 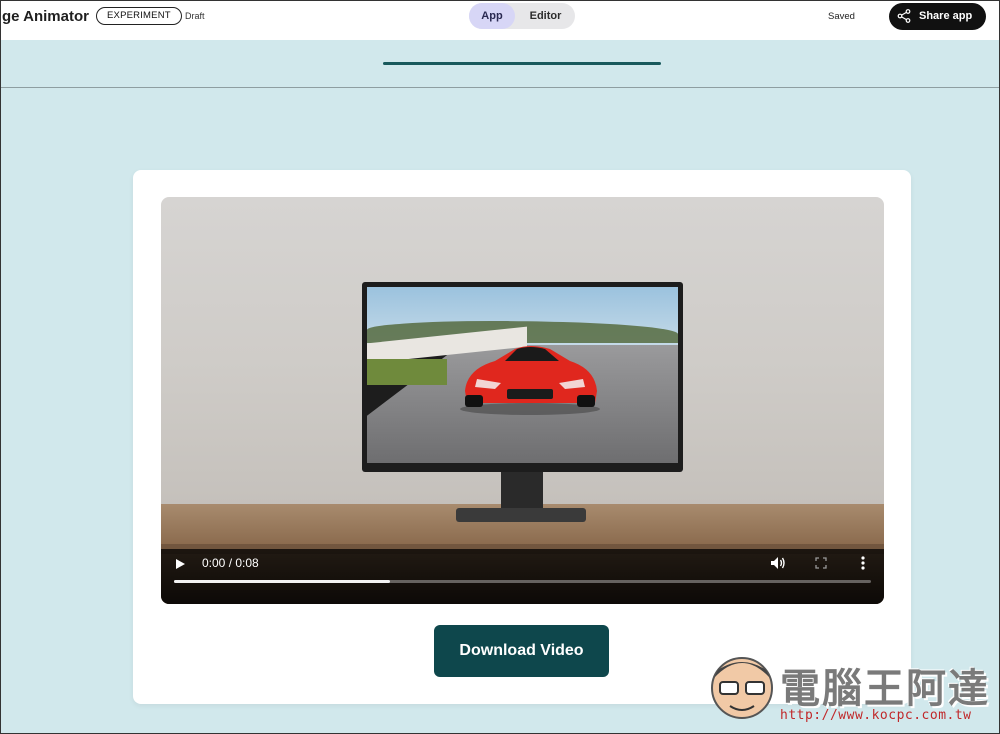 I want to click on share-icon, so click(x=904, y=16).